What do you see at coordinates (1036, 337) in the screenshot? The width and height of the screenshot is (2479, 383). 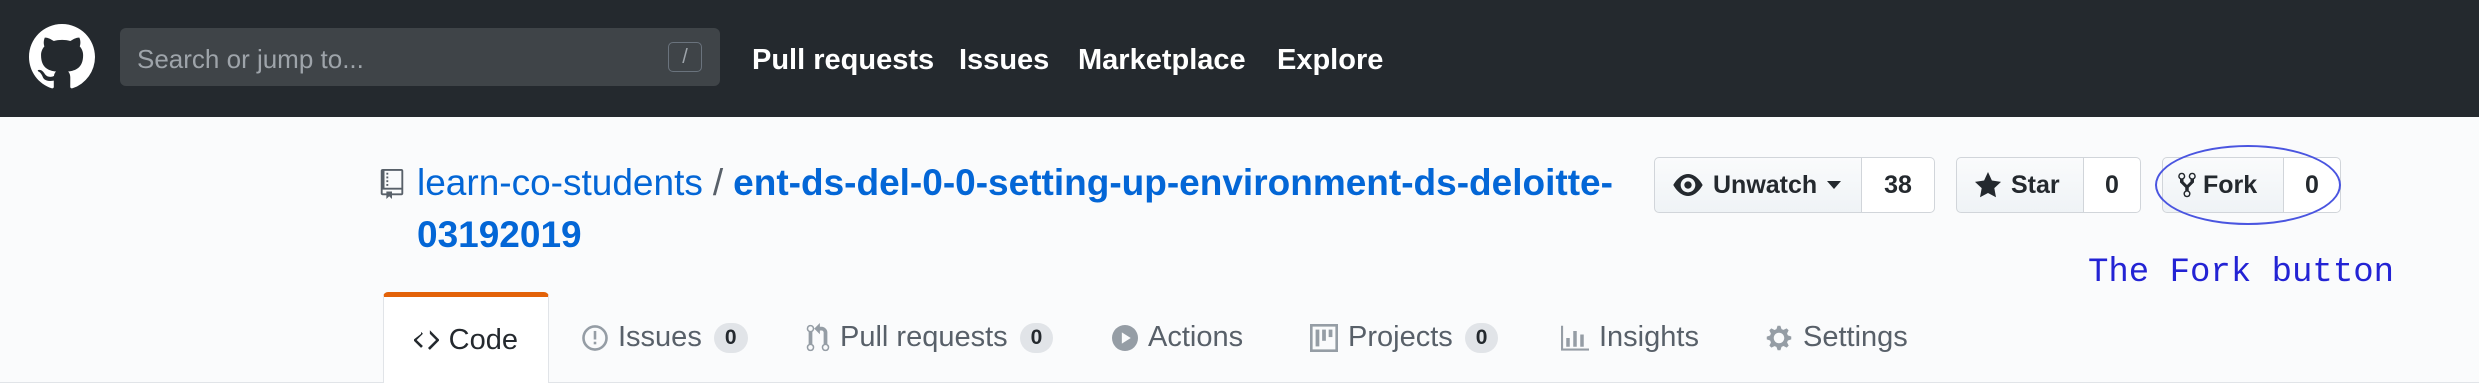 I see `tab-pull-requests-count: 0` at bounding box center [1036, 337].